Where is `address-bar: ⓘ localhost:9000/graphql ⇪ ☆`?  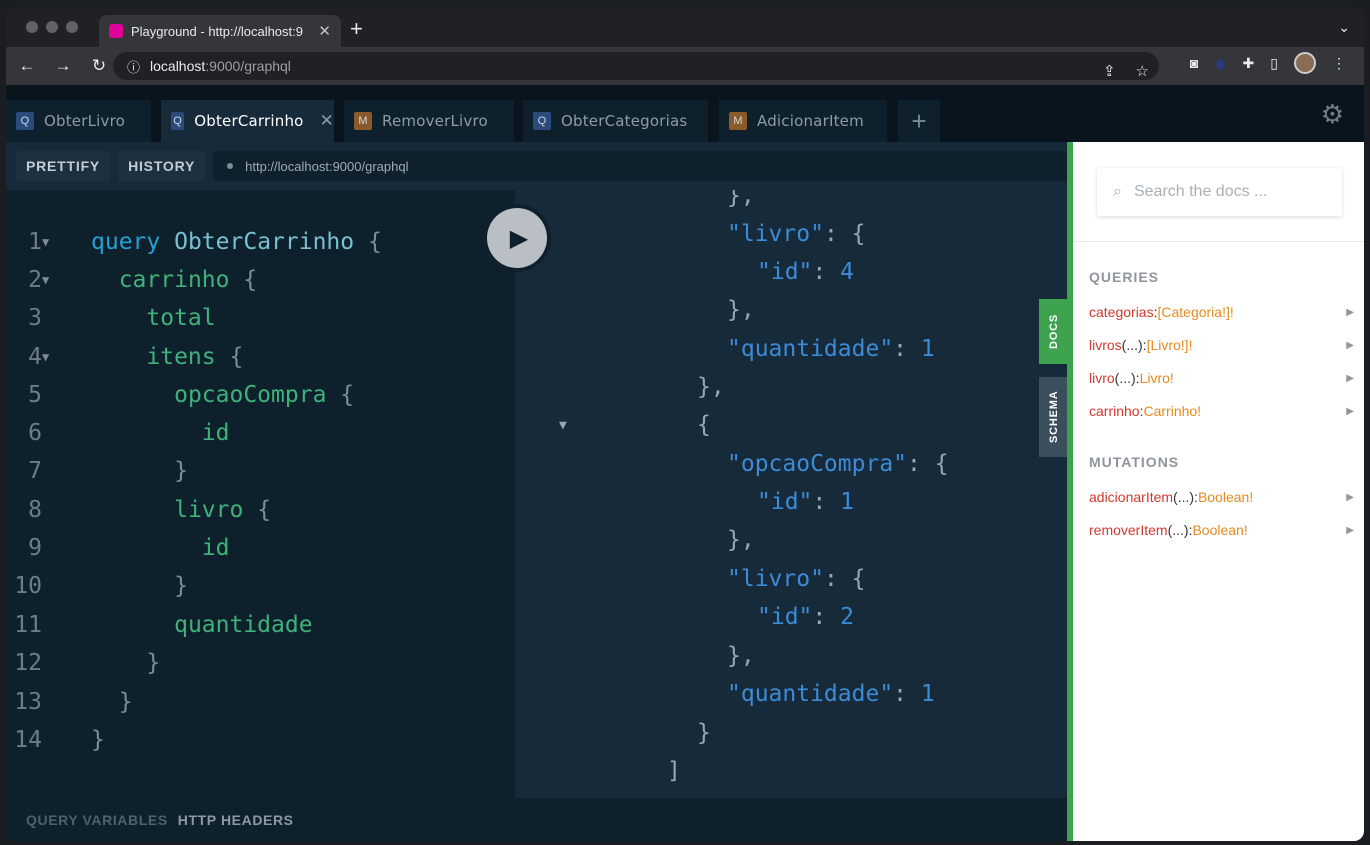
address-bar: ⓘ localhost:9000/graphql ⇪ ☆ is located at coordinates (636, 66).